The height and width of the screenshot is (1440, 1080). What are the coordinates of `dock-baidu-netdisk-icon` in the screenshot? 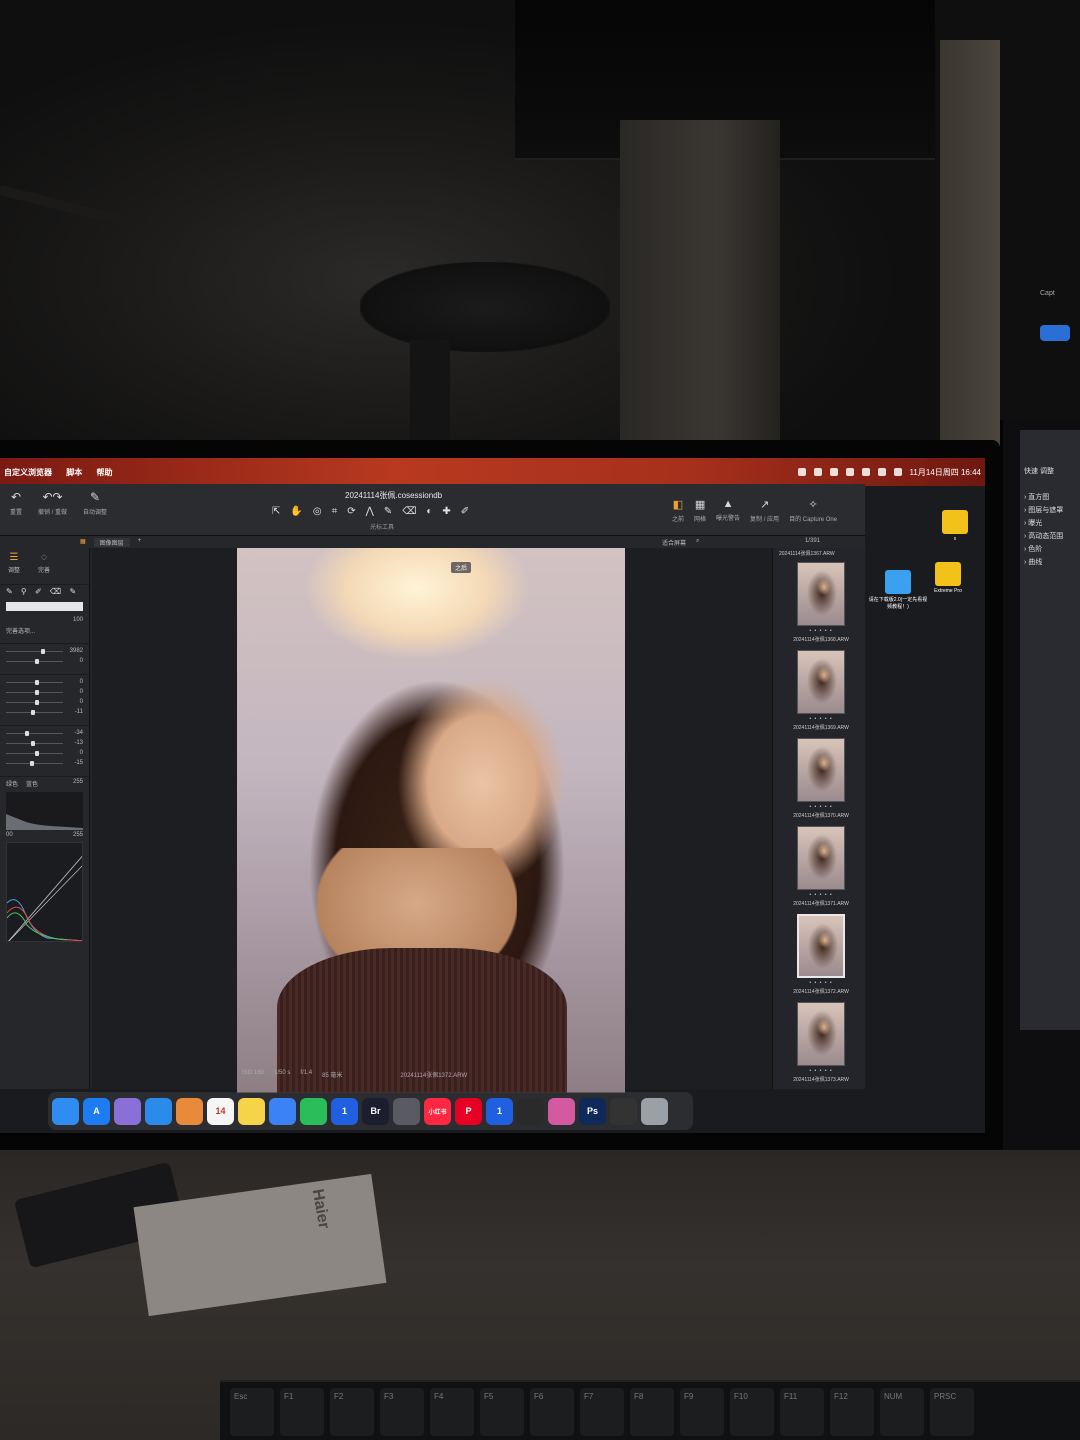 It's located at (282, 1111).